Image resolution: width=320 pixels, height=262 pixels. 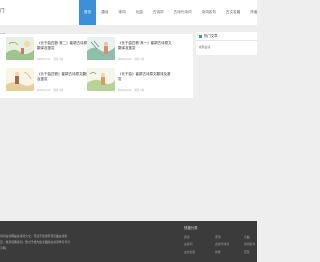 What do you see at coordinates (58, 59) in the screenshot?
I see `article-views: 浏览 3次` at bounding box center [58, 59].